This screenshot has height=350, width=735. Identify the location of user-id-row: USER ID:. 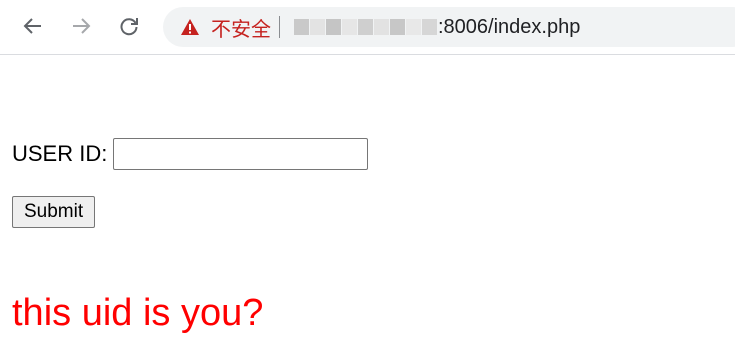
(190, 154).